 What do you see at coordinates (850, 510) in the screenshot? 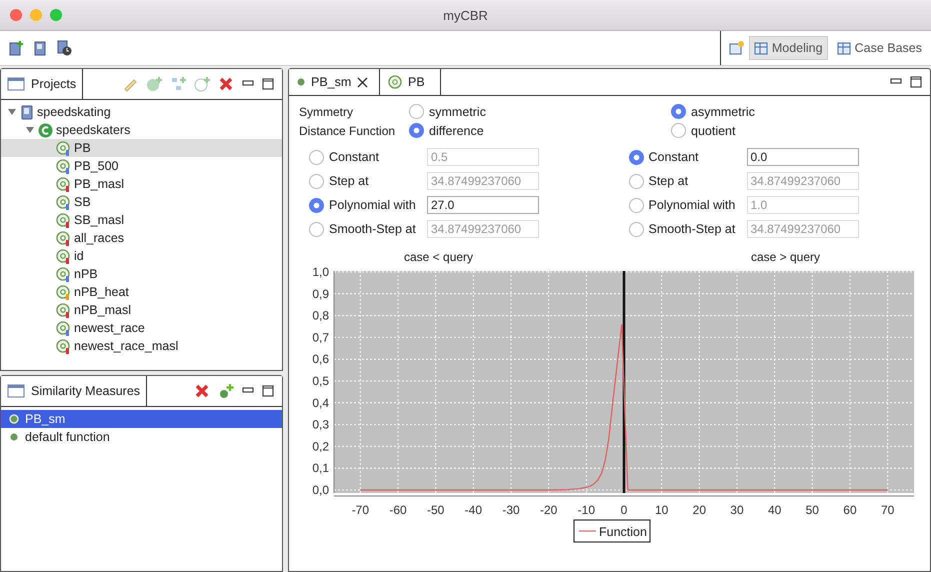
I see `x-tick-label: 60` at bounding box center [850, 510].